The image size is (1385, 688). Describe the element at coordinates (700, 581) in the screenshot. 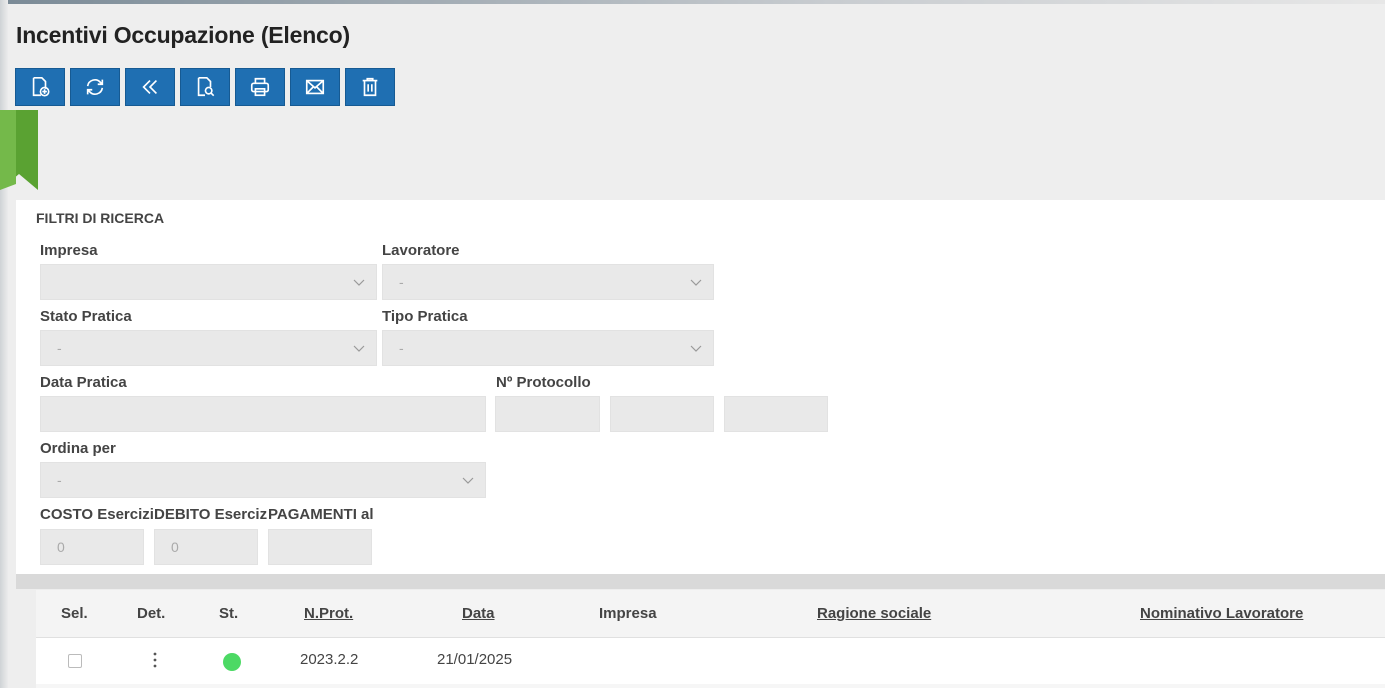

I see `panel-separator` at that location.